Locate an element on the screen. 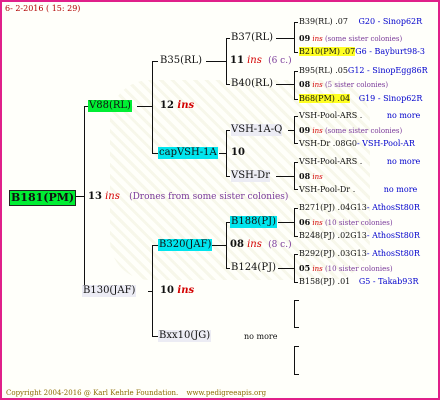 Image resolution: width=440 pixels, height=400 pixels. gen4-queen: B68(PM) .04 is located at coordinates (325, 98).